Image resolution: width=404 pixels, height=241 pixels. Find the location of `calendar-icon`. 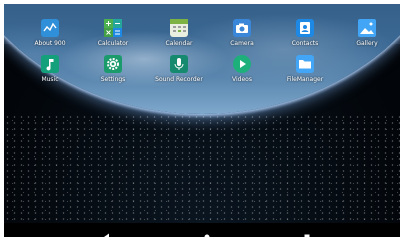

calendar-icon is located at coordinates (179, 28).